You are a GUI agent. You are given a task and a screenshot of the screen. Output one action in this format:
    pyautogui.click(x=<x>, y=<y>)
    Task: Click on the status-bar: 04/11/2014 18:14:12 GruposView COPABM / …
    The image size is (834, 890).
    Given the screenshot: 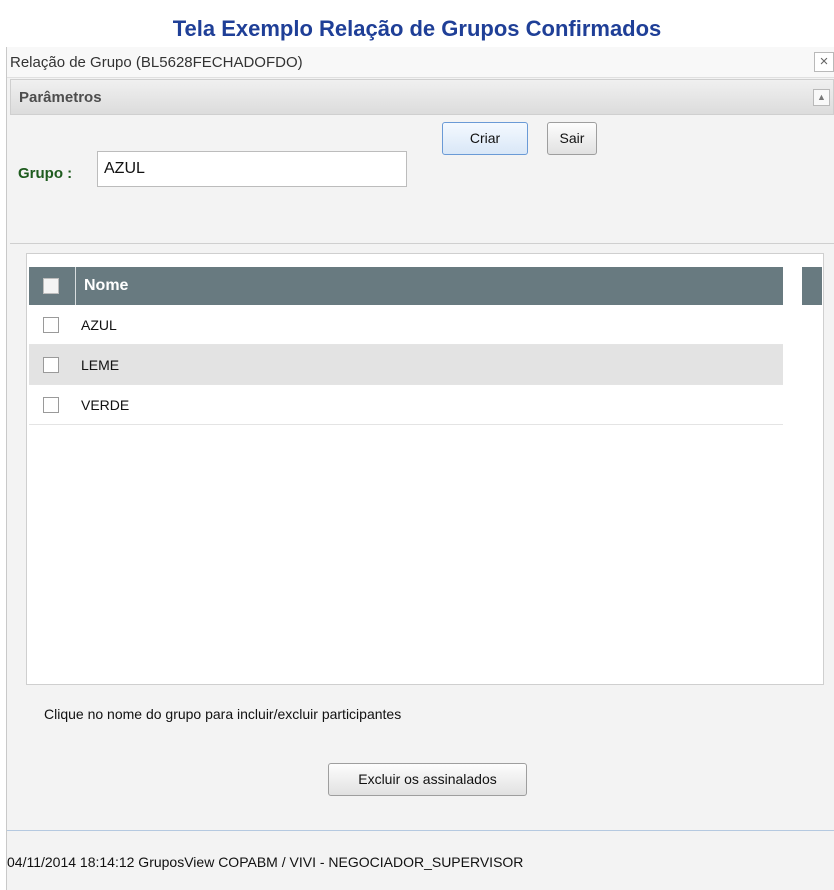 What is the action you would take?
    pyautogui.click(x=265, y=862)
    